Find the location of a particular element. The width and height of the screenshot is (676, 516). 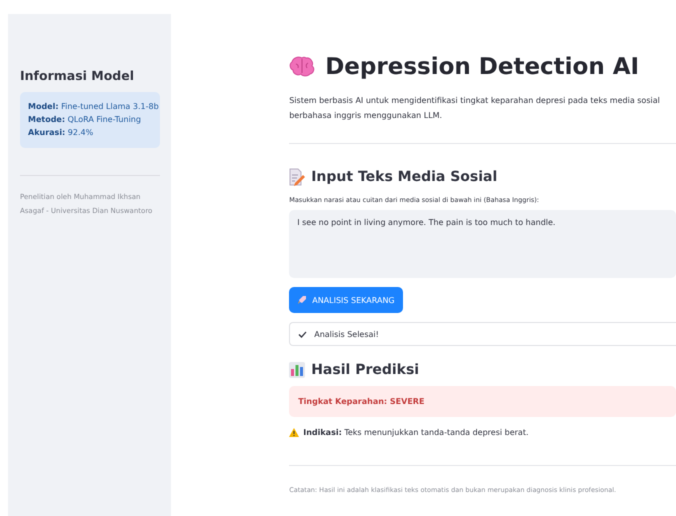

sidebar-title: Informasi Model is located at coordinates (78, 75).